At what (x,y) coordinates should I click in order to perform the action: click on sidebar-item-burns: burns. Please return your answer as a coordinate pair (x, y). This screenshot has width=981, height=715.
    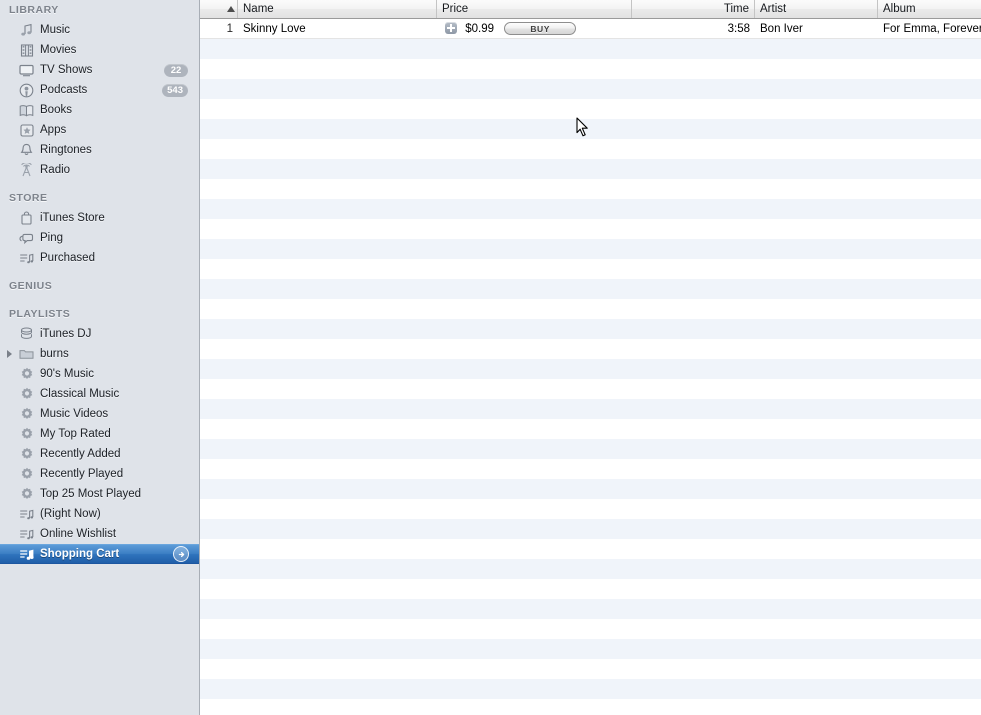
    Looking at the image, I should click on (99, 354).